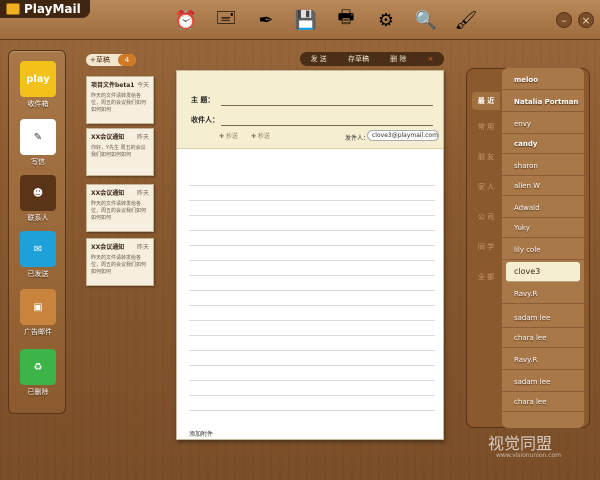  Describe the element at coordinates (543, 166) in the screenshot. I see `contact-item: sharon` at that location.